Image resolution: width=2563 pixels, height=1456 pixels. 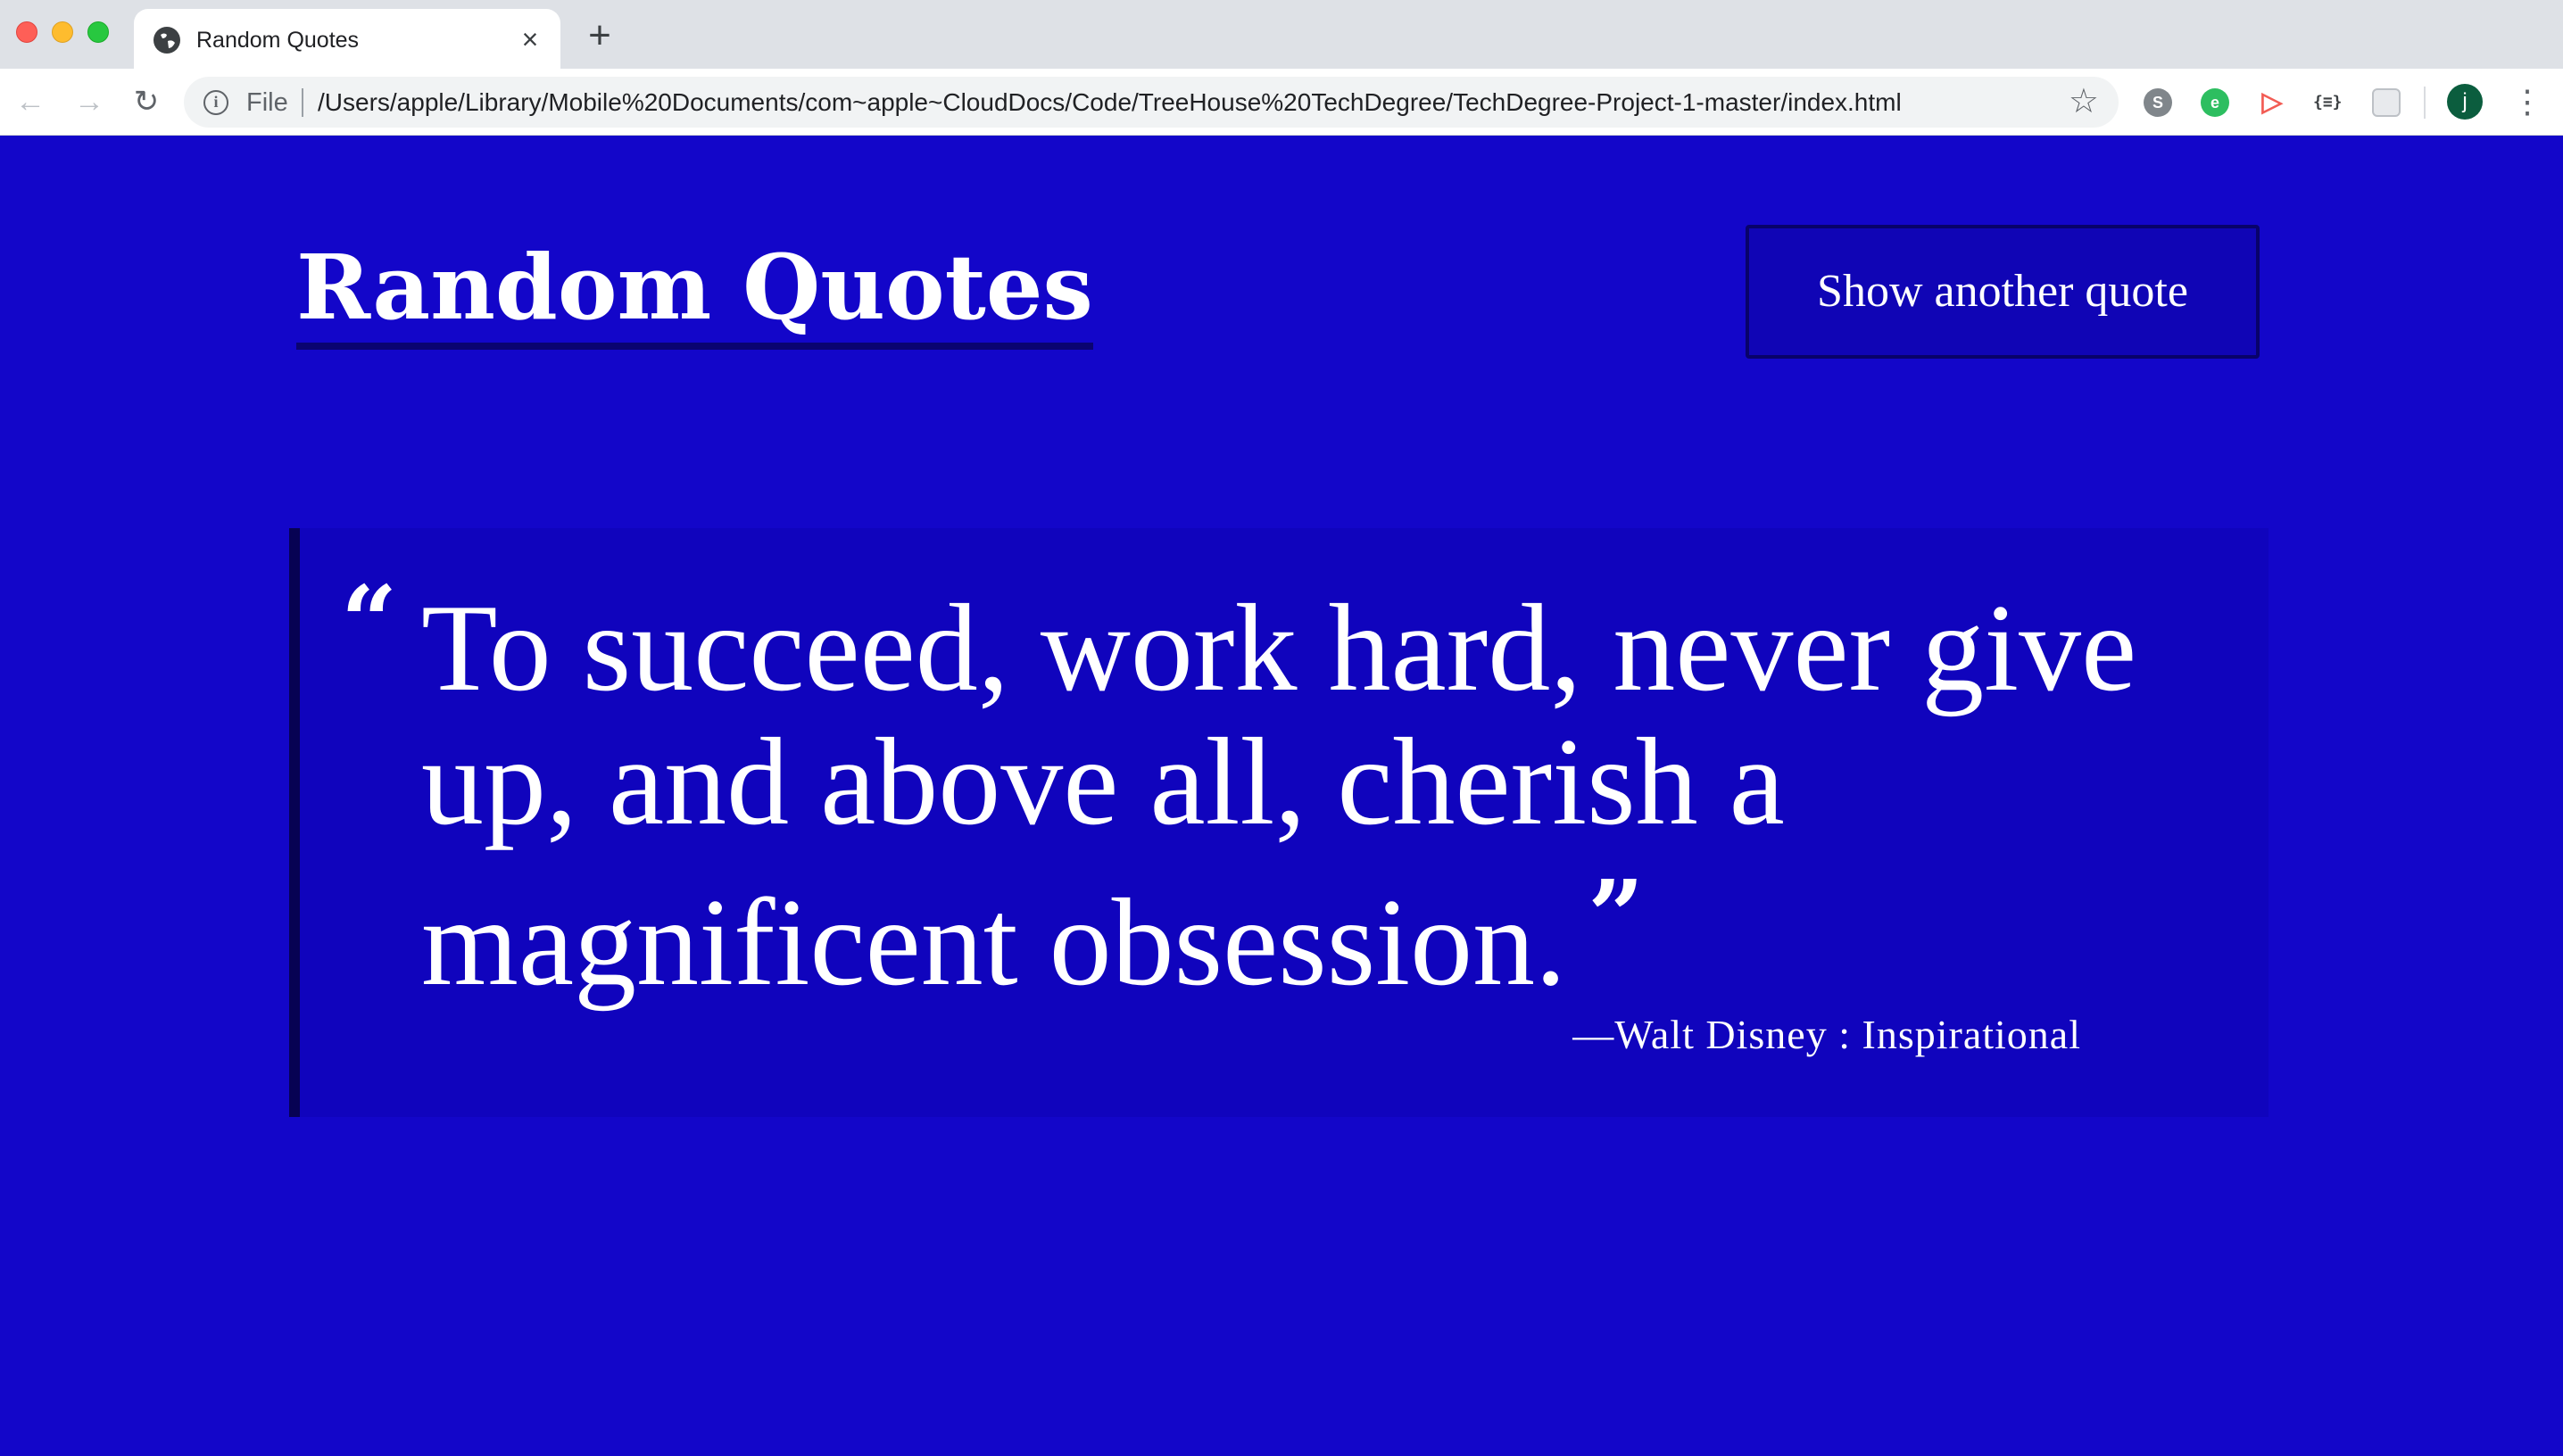 What do you see at coordinates (2272, 103) in the screenshot?
I see `cast-extension-icon: ▷` at bounding box center [2272, 103].